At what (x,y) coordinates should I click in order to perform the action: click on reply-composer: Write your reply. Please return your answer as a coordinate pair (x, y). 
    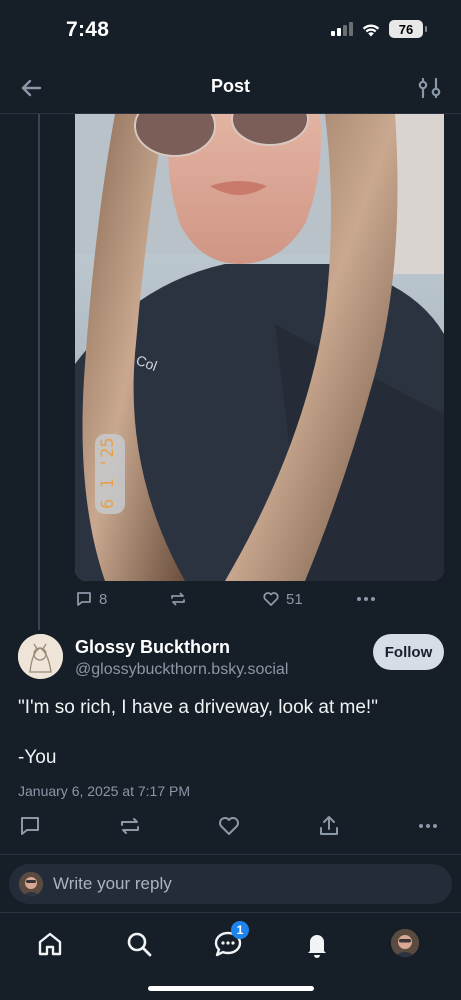
    Looking at the image, I should click on (230, 884).